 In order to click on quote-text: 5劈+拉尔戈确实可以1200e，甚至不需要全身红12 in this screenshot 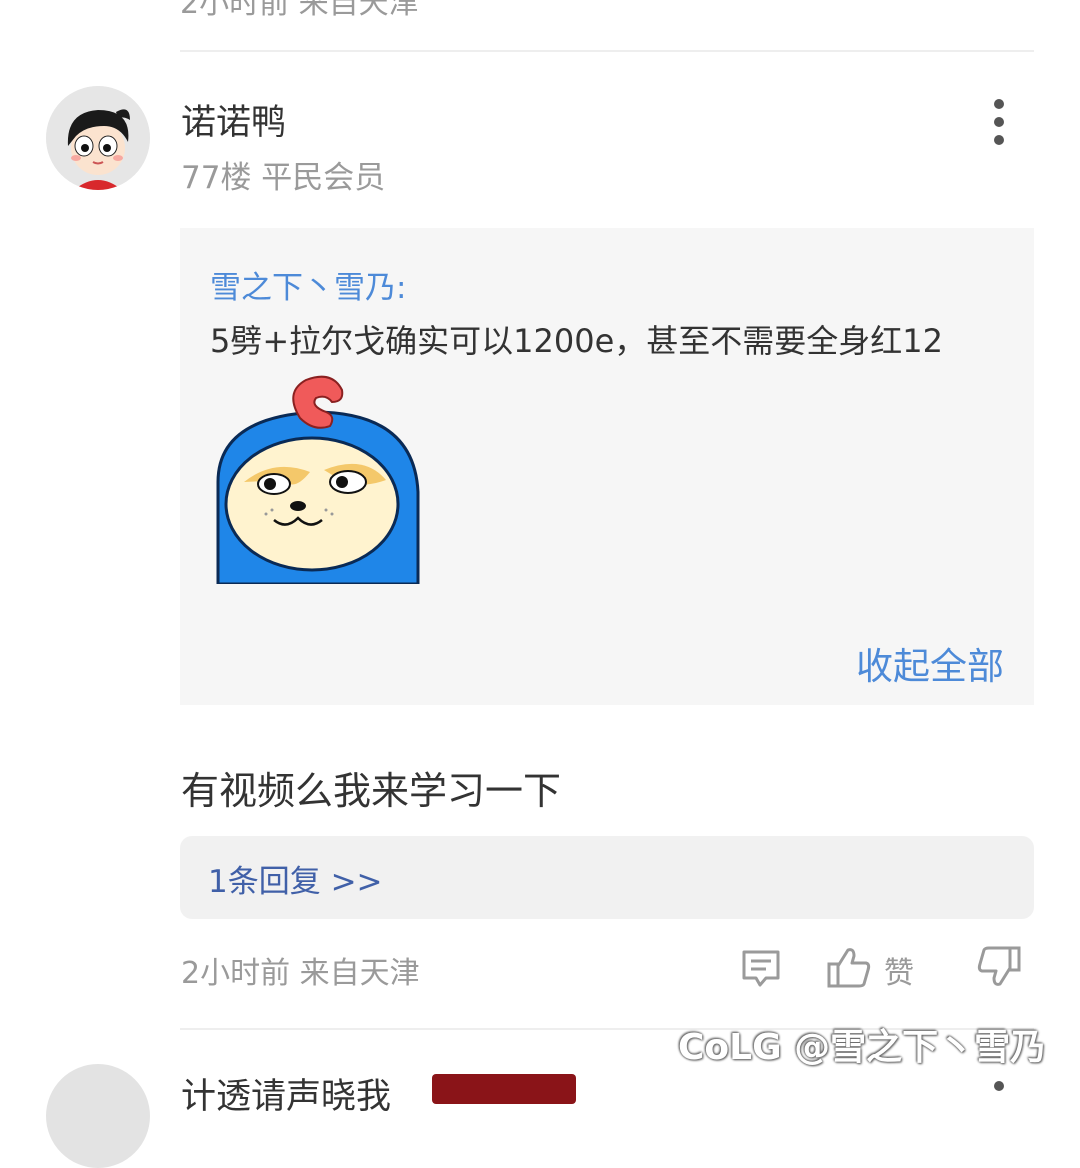, I will do `click(577, 341)`.